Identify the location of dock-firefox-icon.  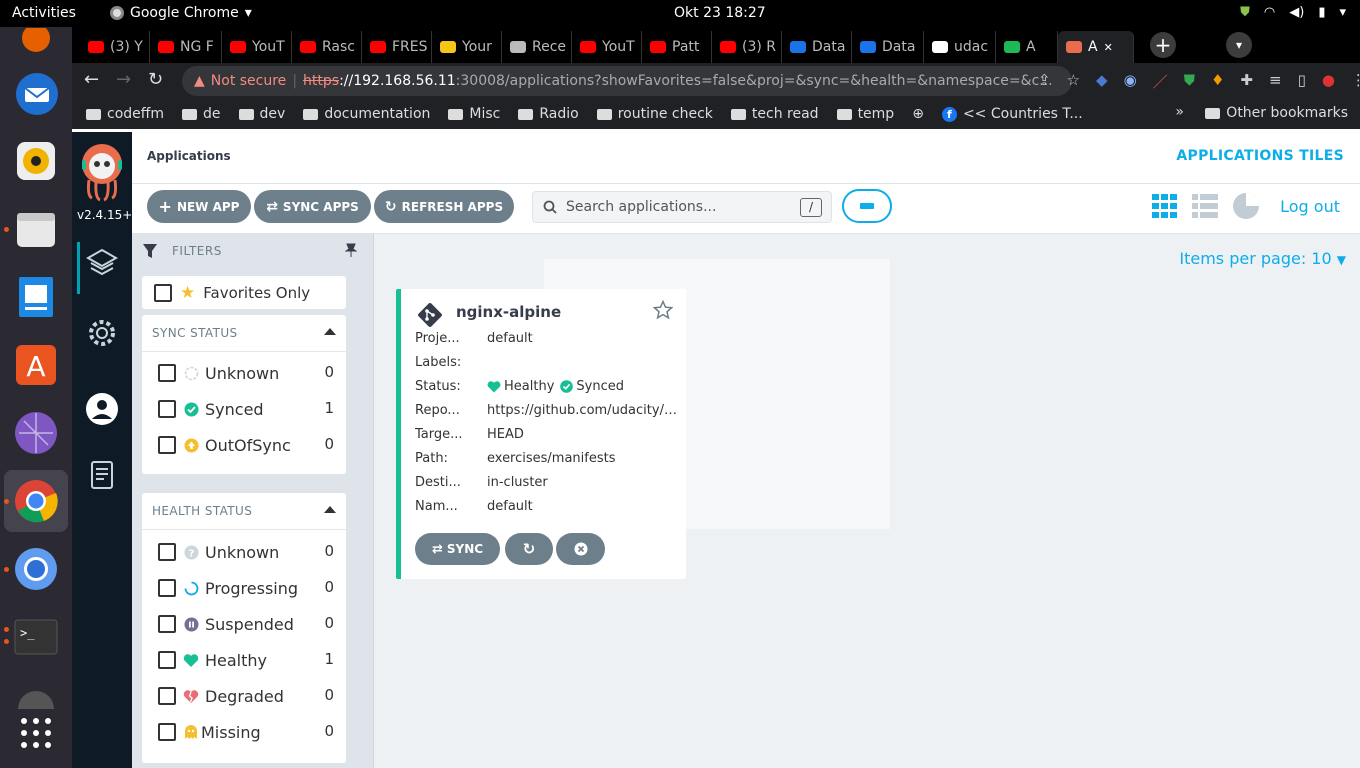
(36, 43).